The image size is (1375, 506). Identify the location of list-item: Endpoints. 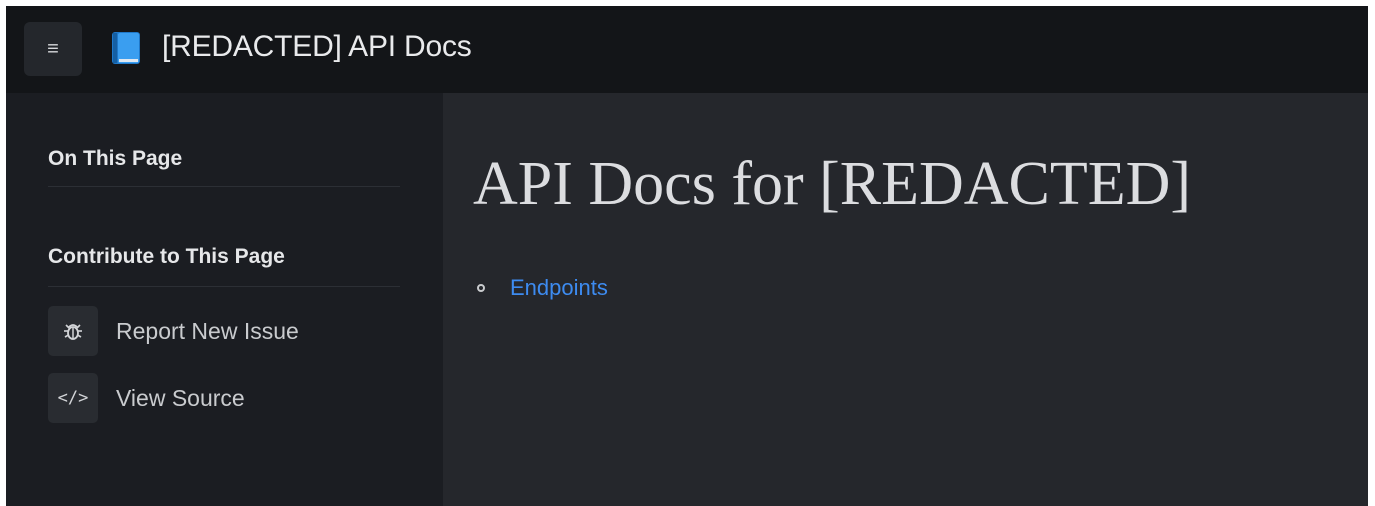
(542, 288).